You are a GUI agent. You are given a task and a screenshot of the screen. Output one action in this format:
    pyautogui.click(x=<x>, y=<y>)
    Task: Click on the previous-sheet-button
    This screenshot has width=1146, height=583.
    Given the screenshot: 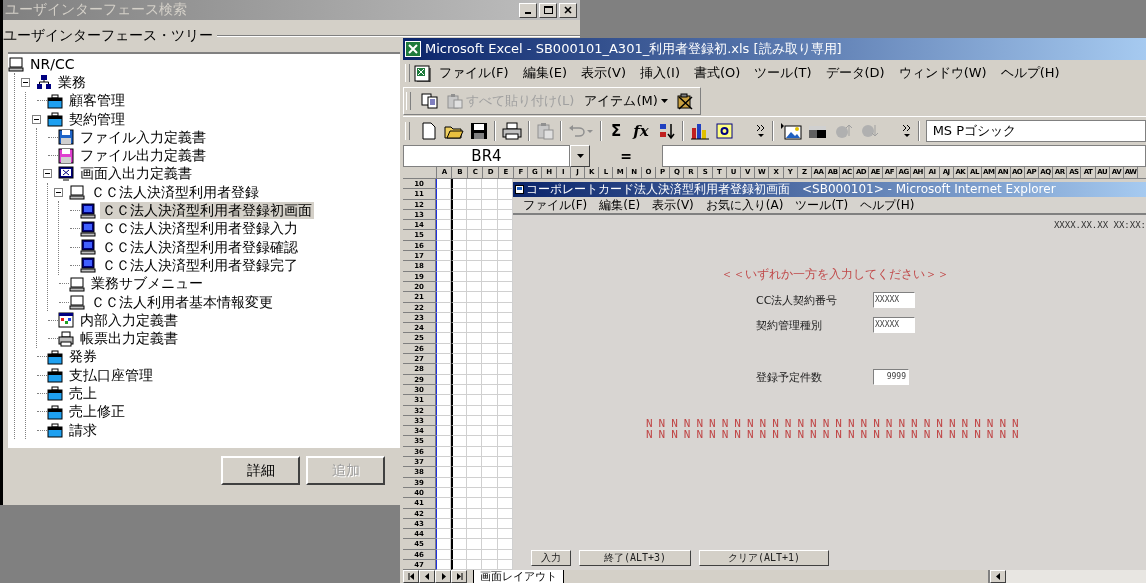 What is the action you would take?
    pyautogui.click(x=427, y=576)
    